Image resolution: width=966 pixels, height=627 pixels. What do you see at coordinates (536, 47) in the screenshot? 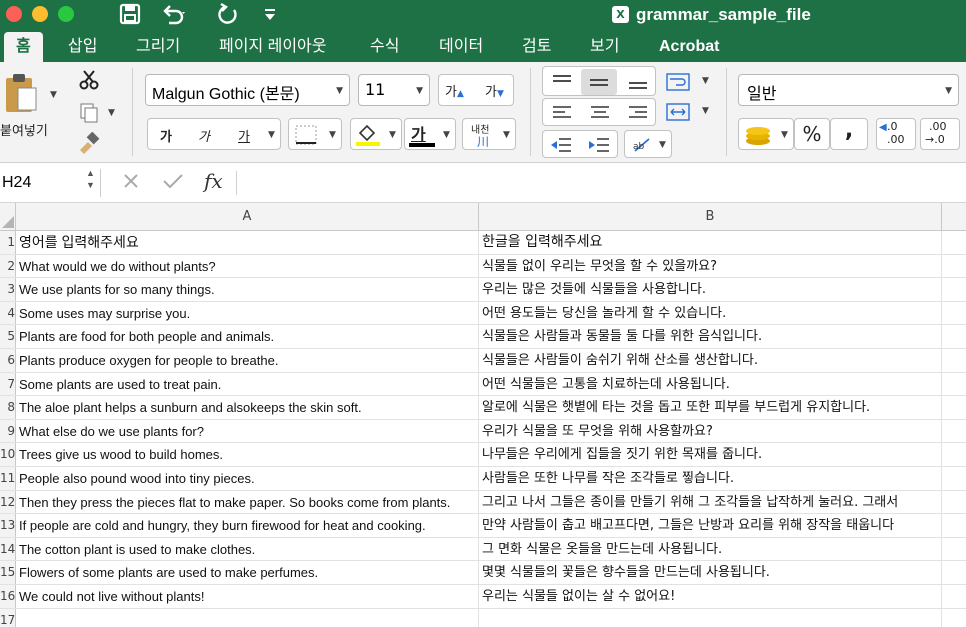
I see `tab-review: 검토` at bounding box center [536, 47].